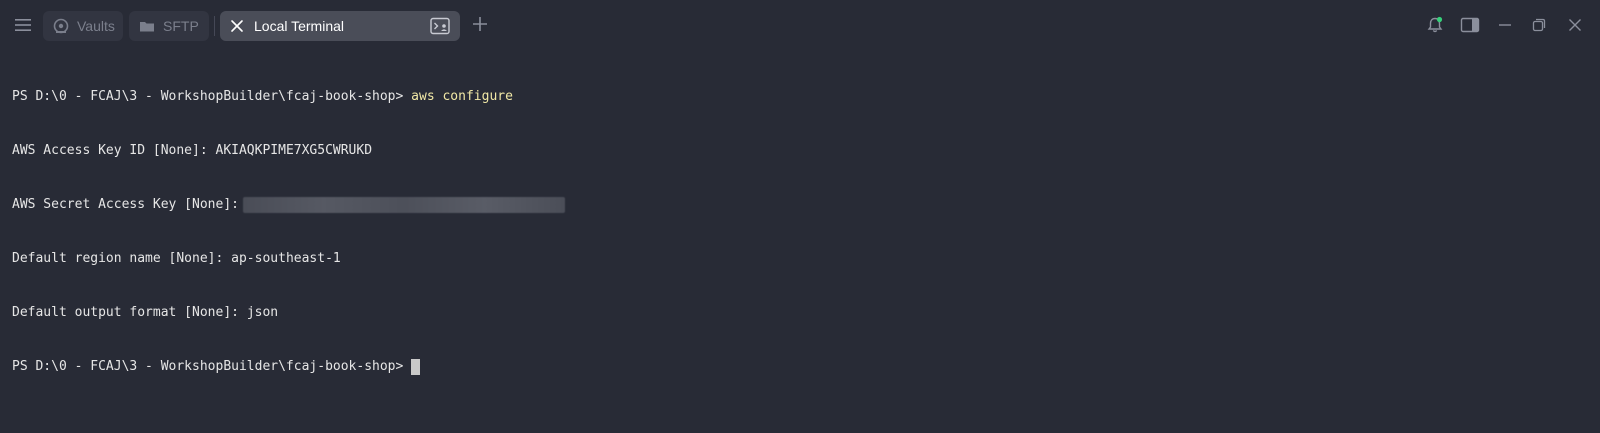 The height and width of the screenshot is (433, 1600). What do you see at coordinates (122, 258) in the screenshot?
I see `region-label: Default region name [None]:` at bounding box center [122, 258].